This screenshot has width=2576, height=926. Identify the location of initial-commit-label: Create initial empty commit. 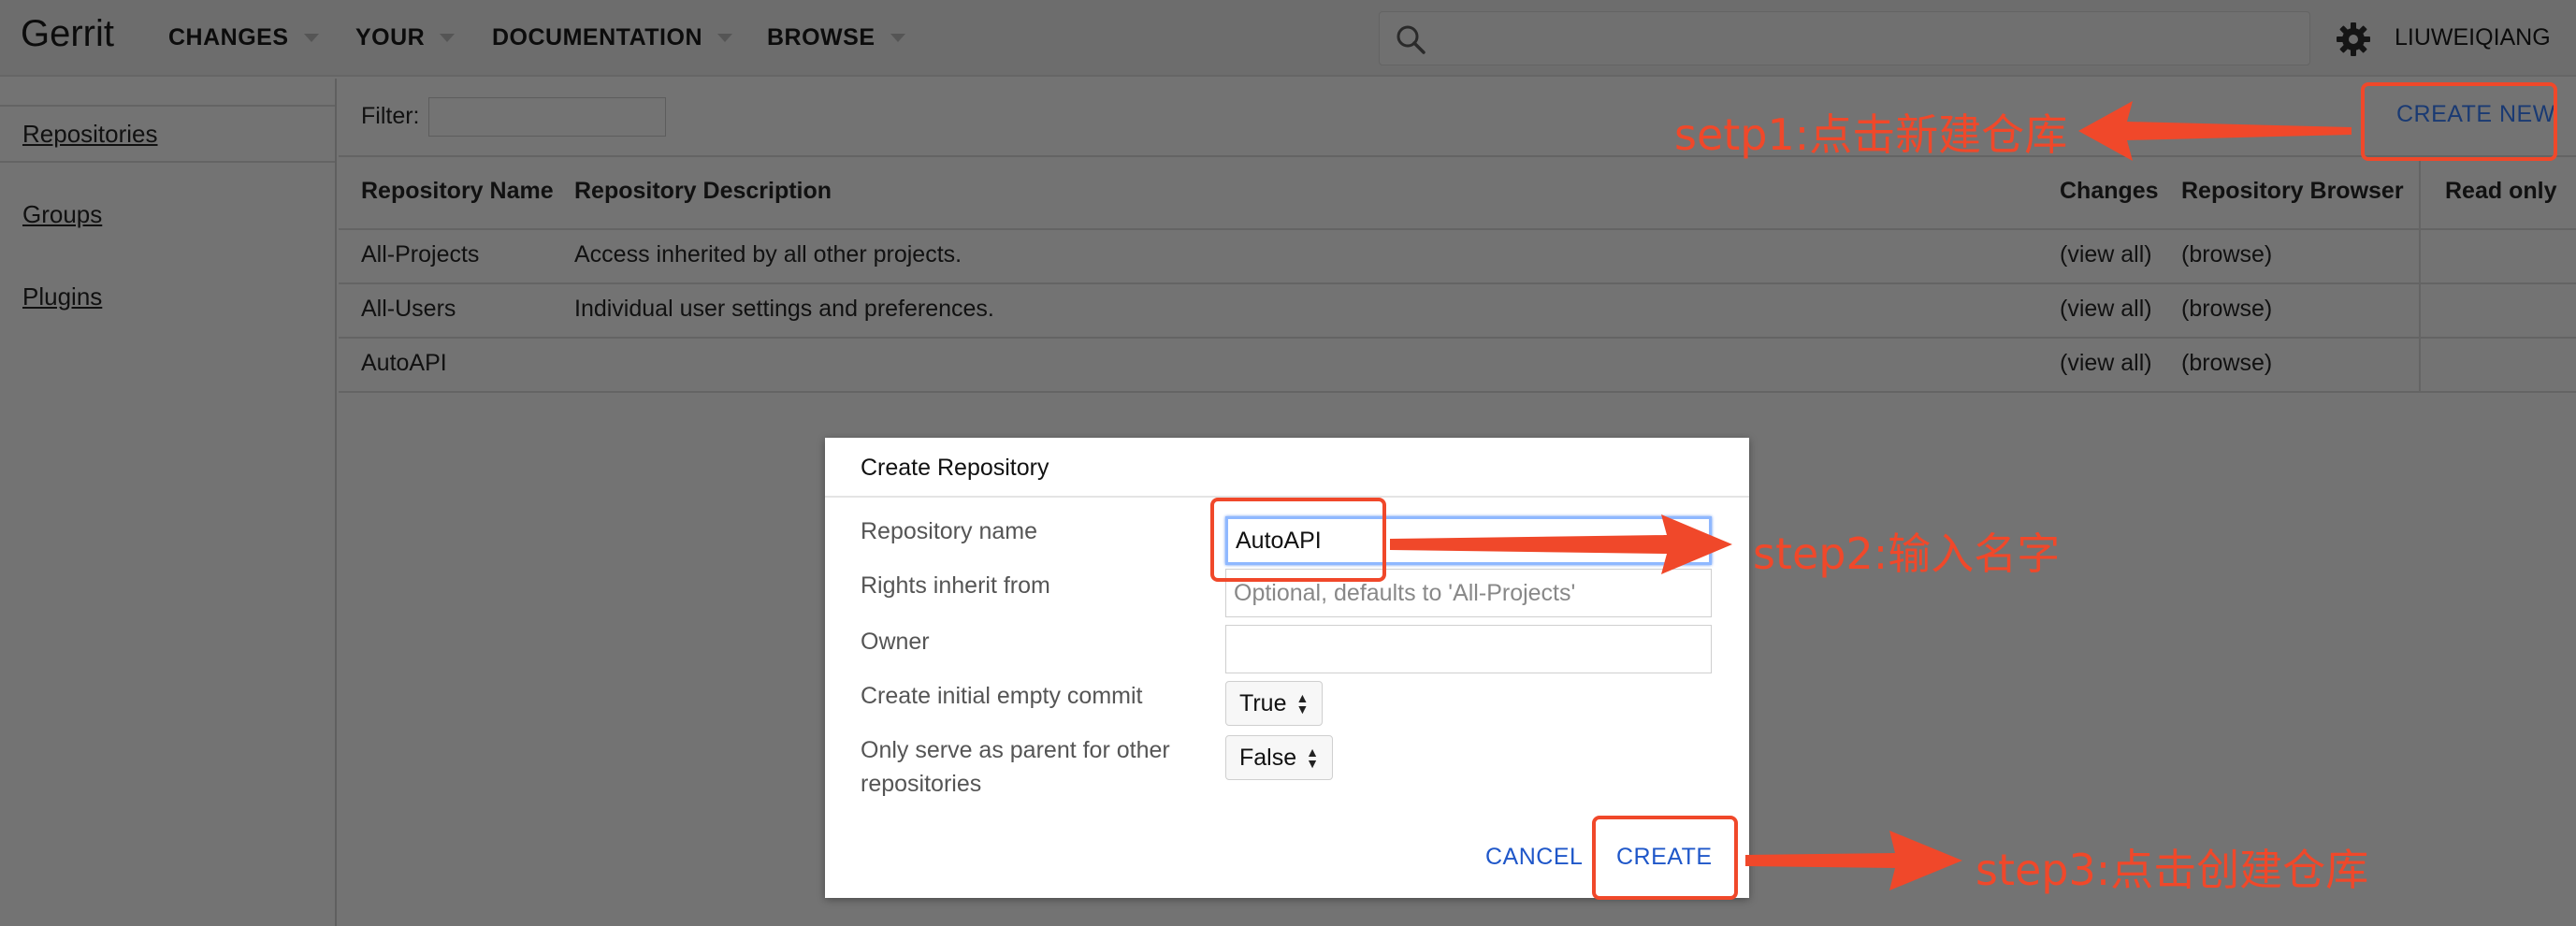
(1002, 696).